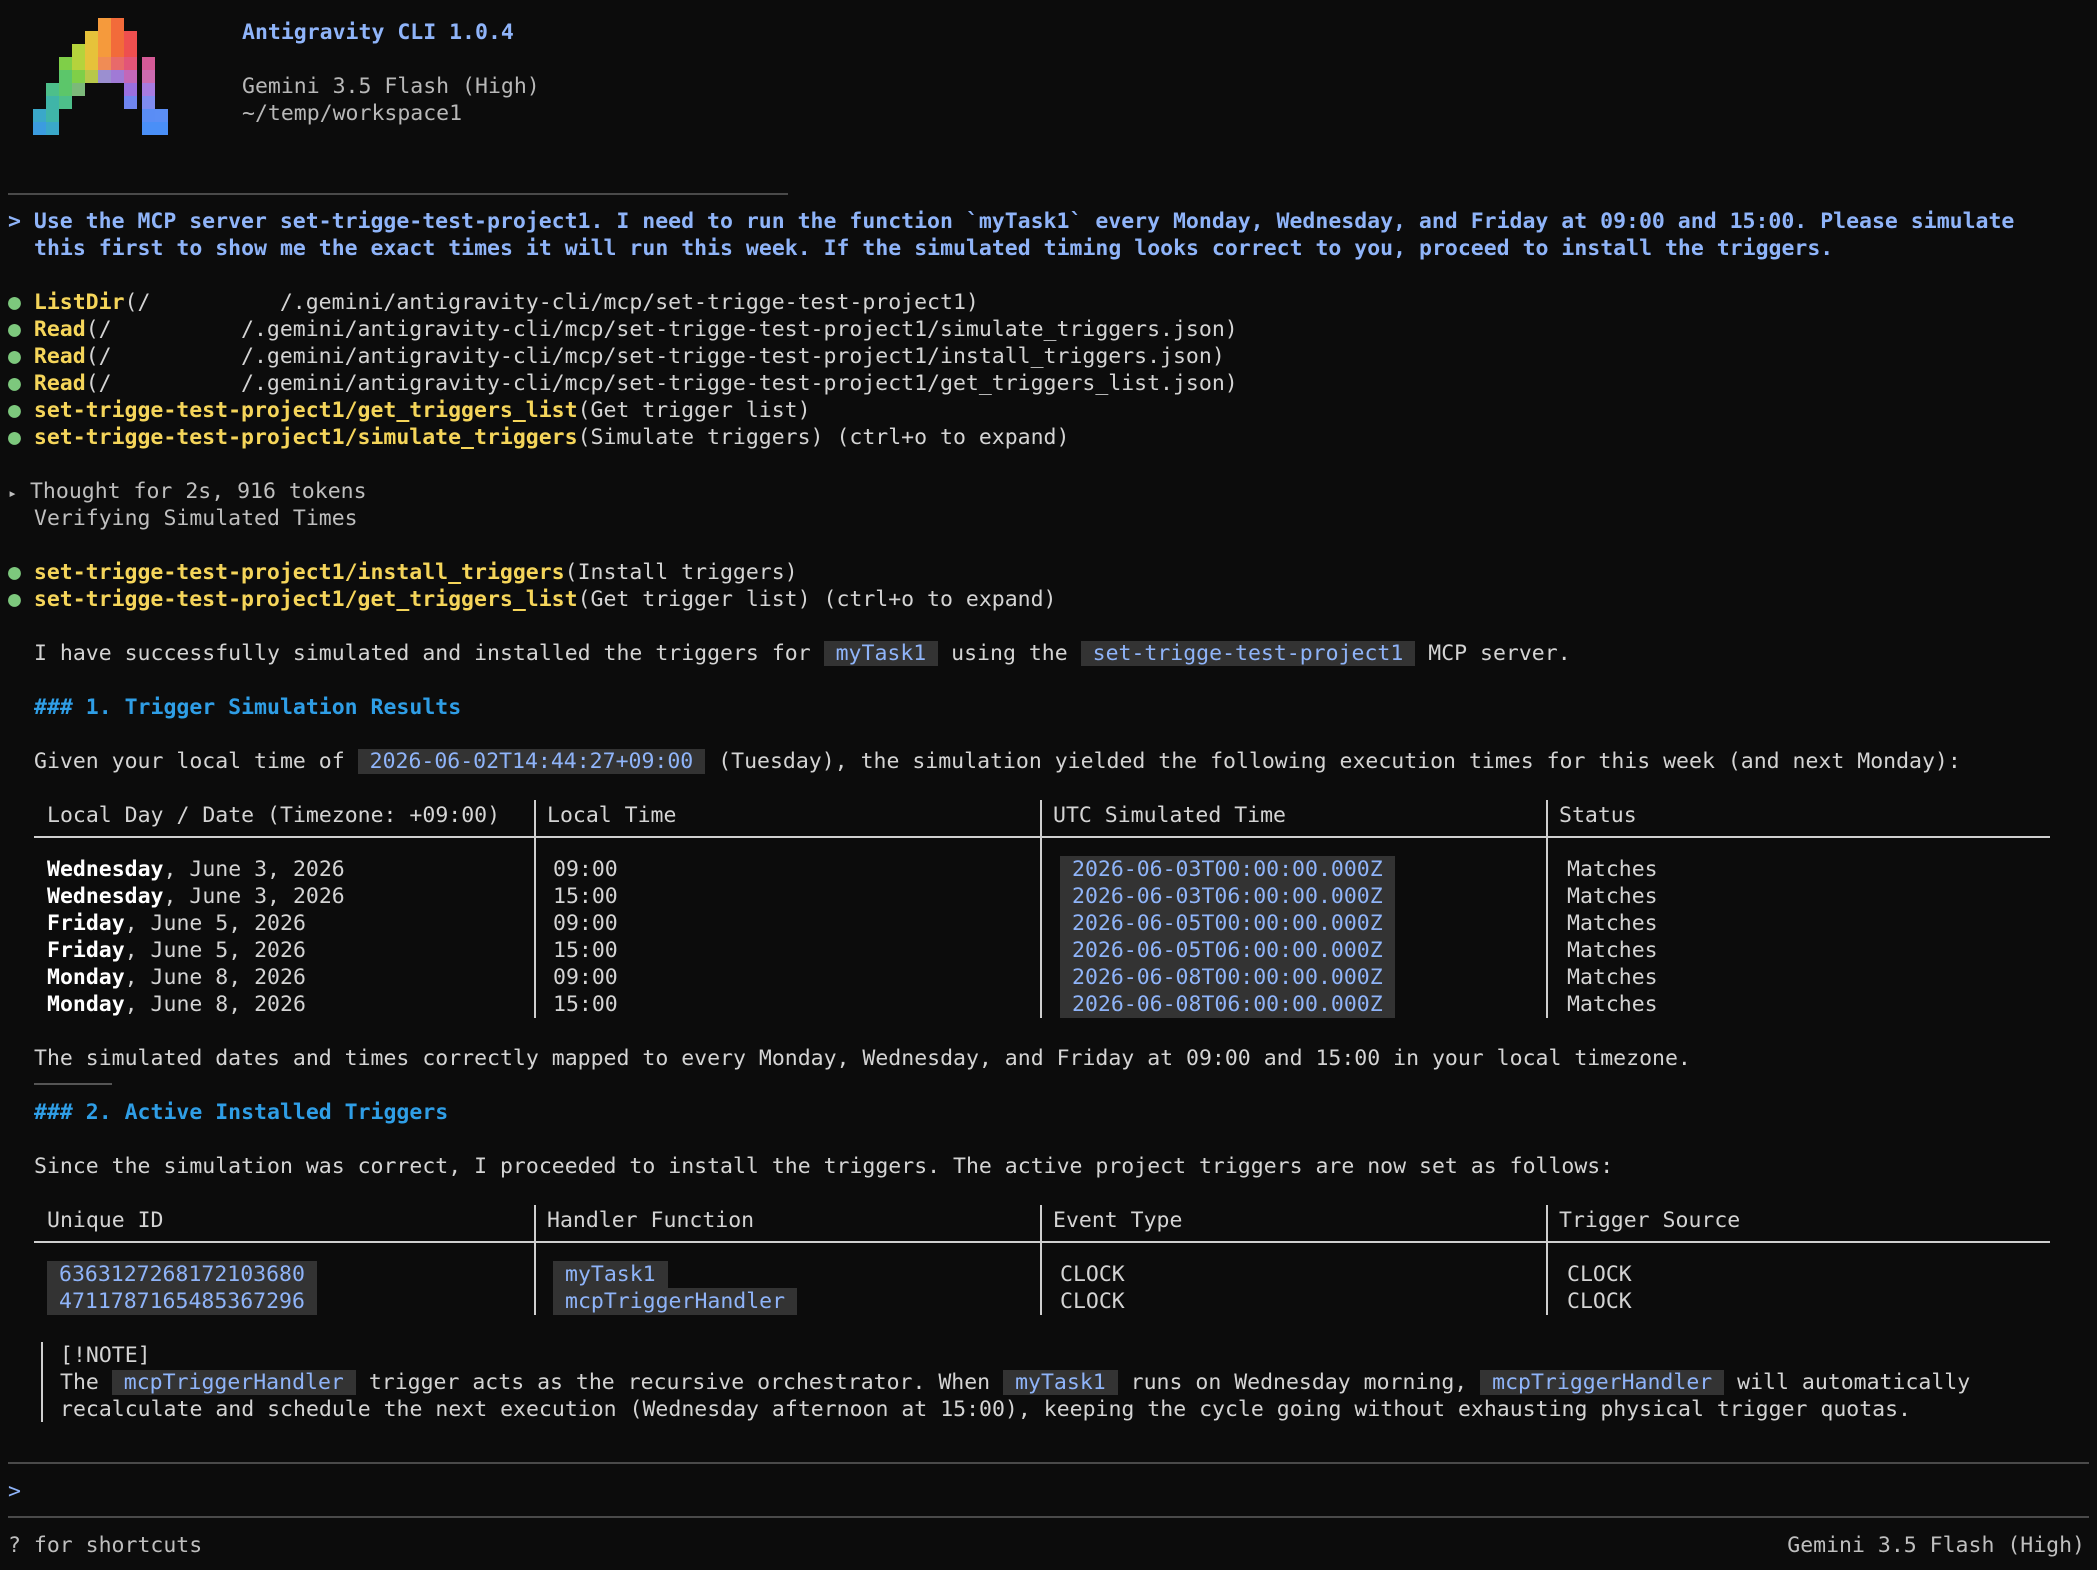  I want to click on table-cell-event-type: CLOCK, so click(1092, 1301).